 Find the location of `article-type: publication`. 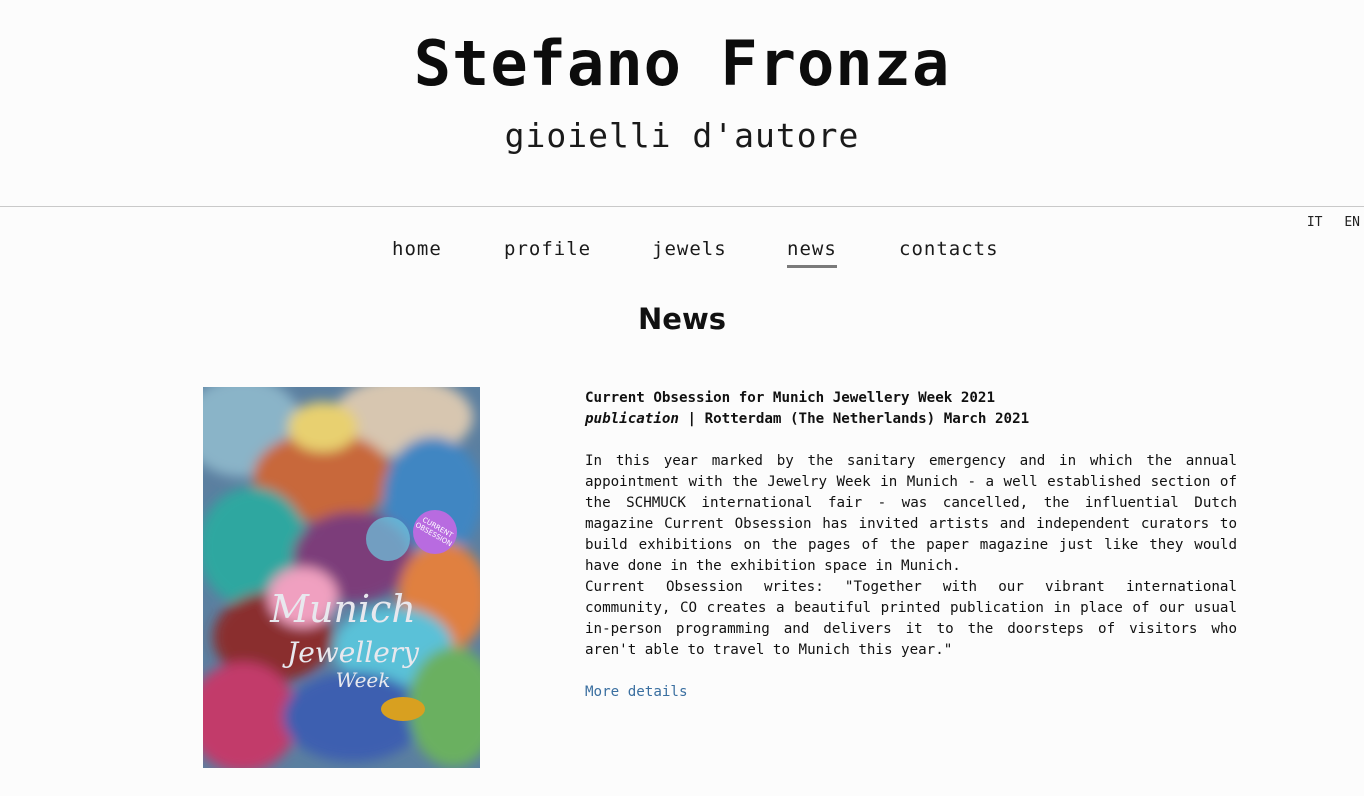

article-type: publication is located at coordinates (632, 419).